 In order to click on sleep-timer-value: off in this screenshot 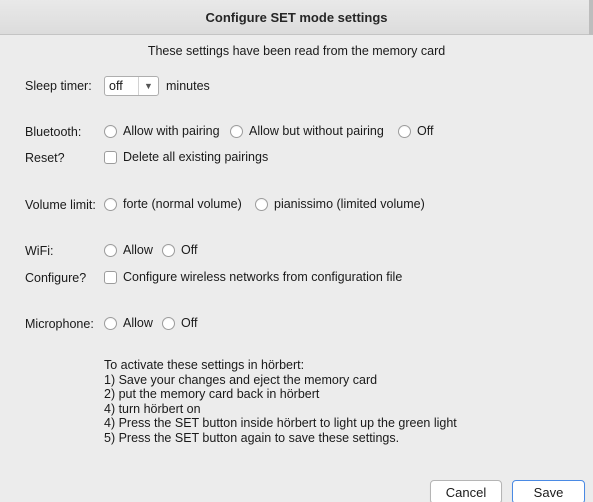, I will do `click(116, 86)`.